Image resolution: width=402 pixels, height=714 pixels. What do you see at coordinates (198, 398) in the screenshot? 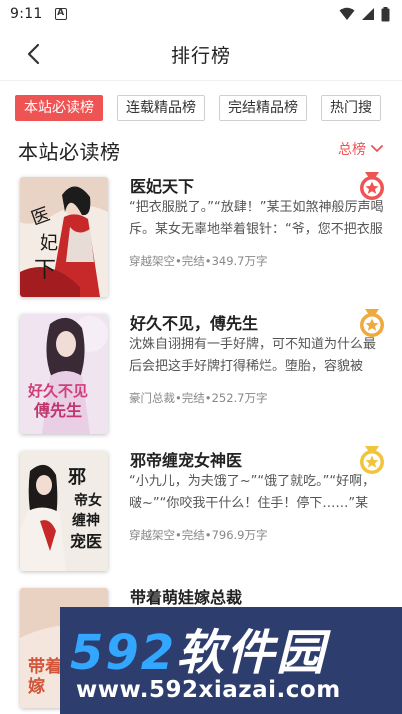
I see `book-meta: 豪门总裁•完结•252.7万字` at bounding box center [198, 398].